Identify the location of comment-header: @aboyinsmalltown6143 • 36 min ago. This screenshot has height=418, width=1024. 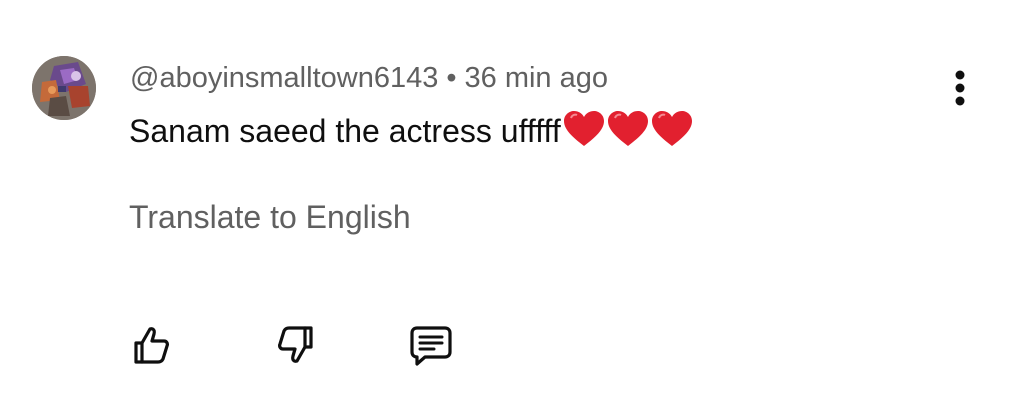
(369, 78).